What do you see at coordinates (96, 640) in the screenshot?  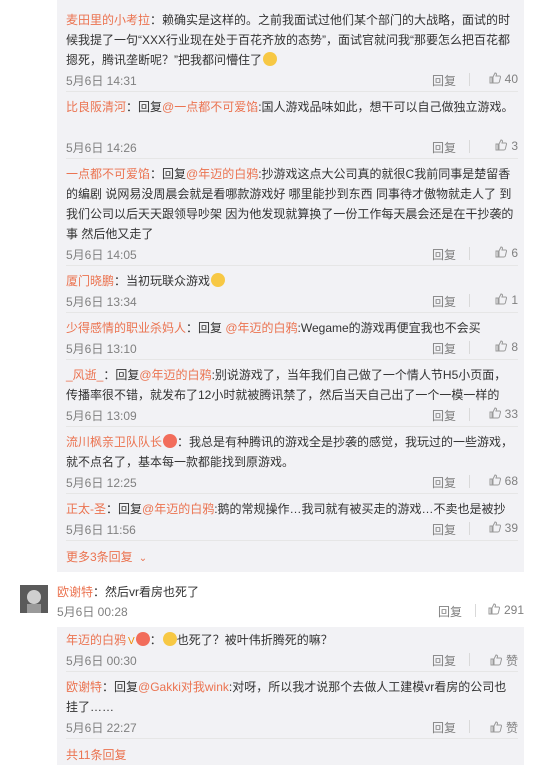 I see `reply-username: 年迈的白鸦` at bounding box center [96, 640].